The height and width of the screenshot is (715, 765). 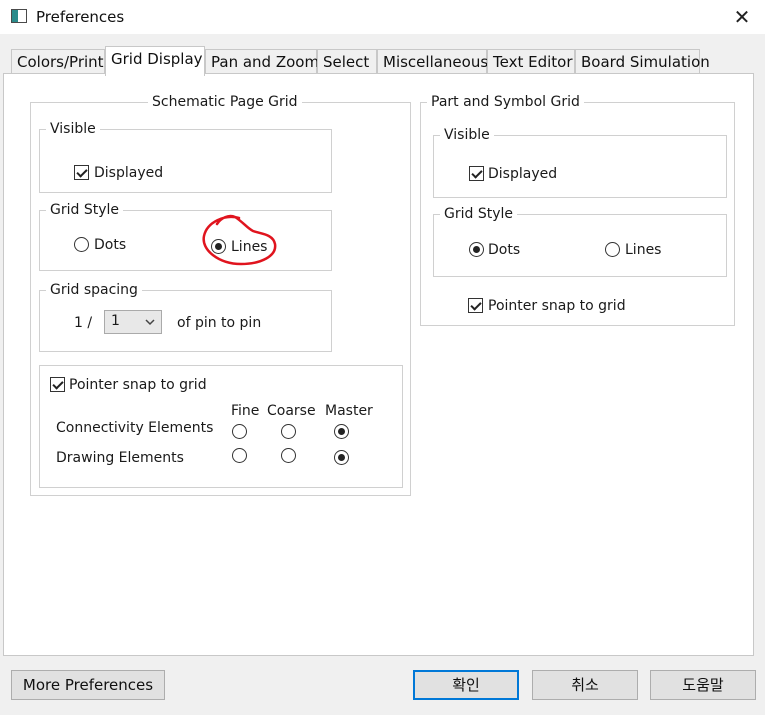 I want to click on part-grid-style-group: Grid Style Dots Lines, so click(x=580, y=241).